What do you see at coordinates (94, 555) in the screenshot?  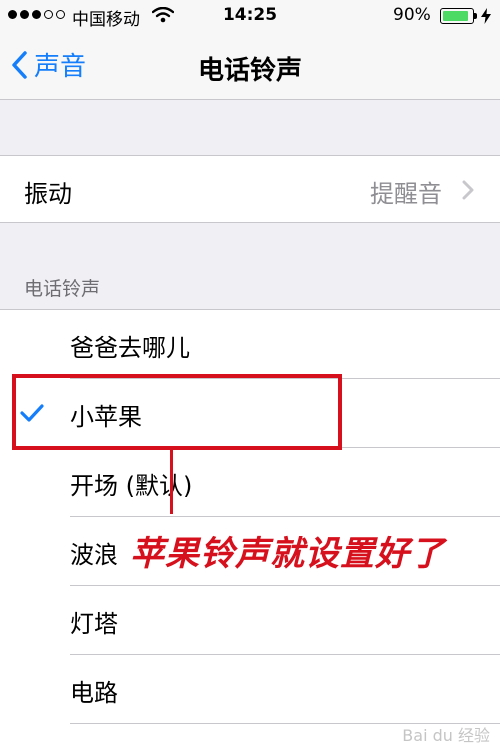 I see `ringtone-label: 波浪` at bounding box center [94, 555].